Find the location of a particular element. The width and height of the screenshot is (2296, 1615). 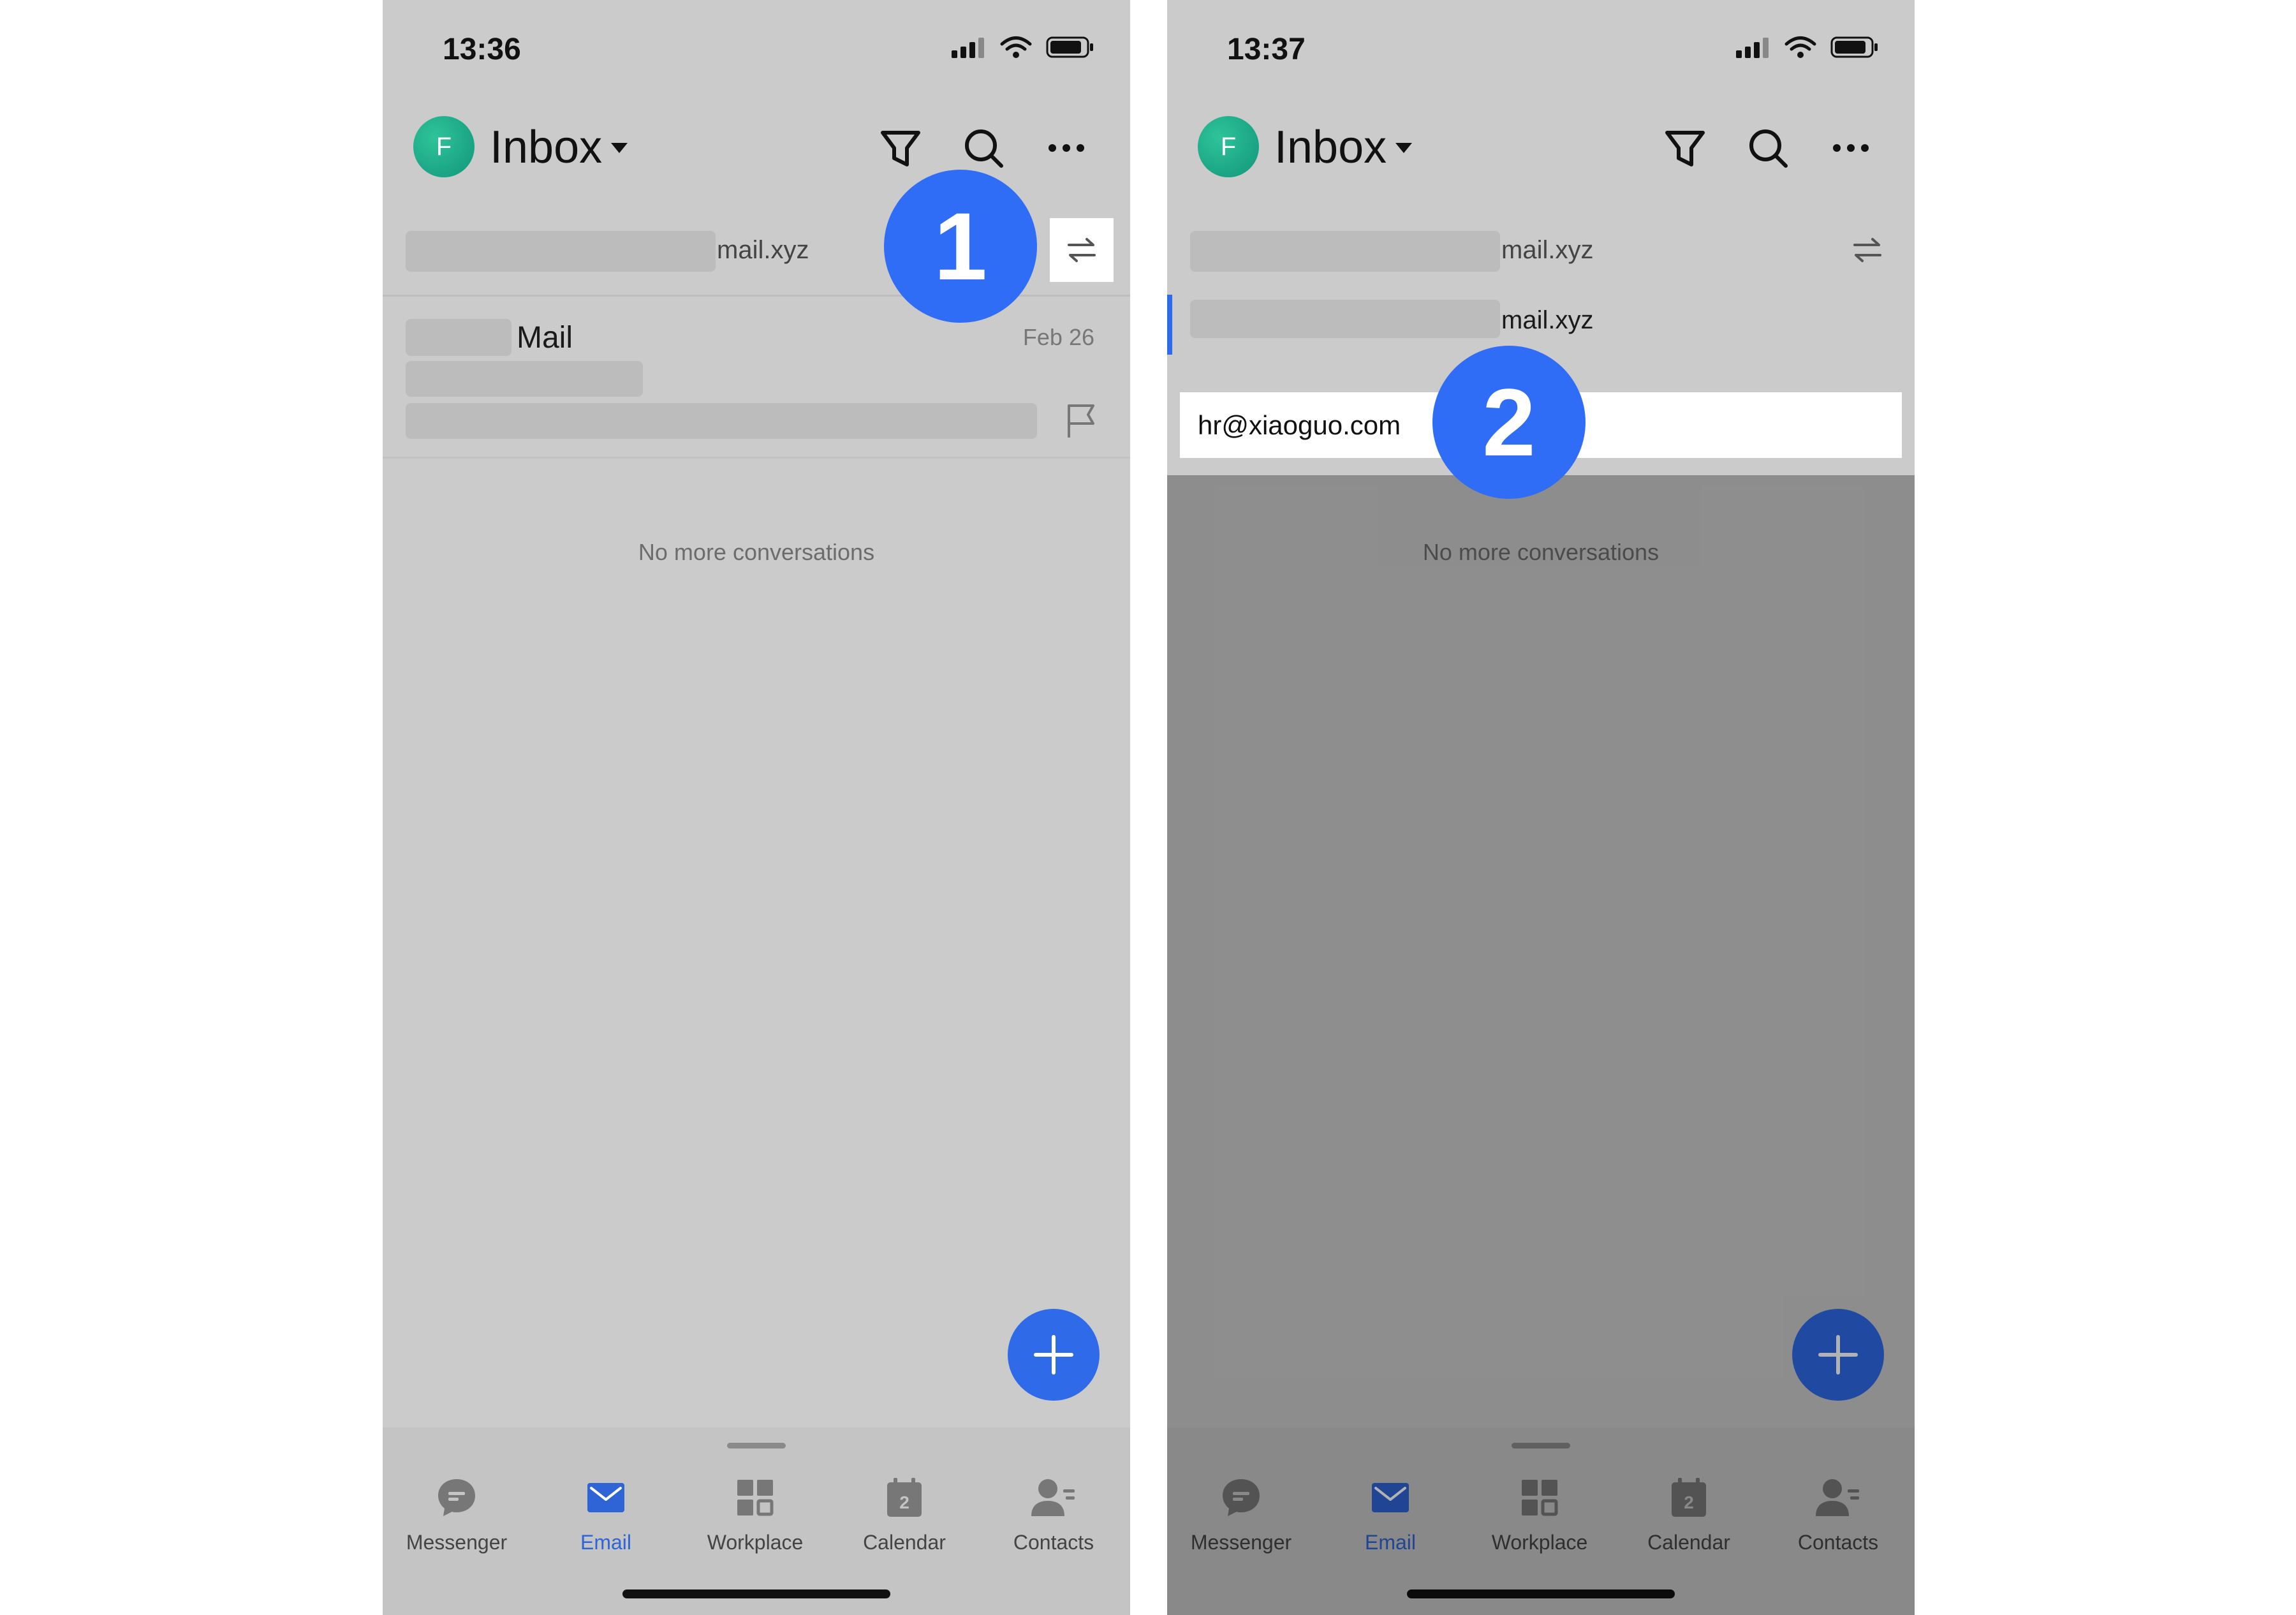

messenger-icon is located at coordinates (456, 1497).